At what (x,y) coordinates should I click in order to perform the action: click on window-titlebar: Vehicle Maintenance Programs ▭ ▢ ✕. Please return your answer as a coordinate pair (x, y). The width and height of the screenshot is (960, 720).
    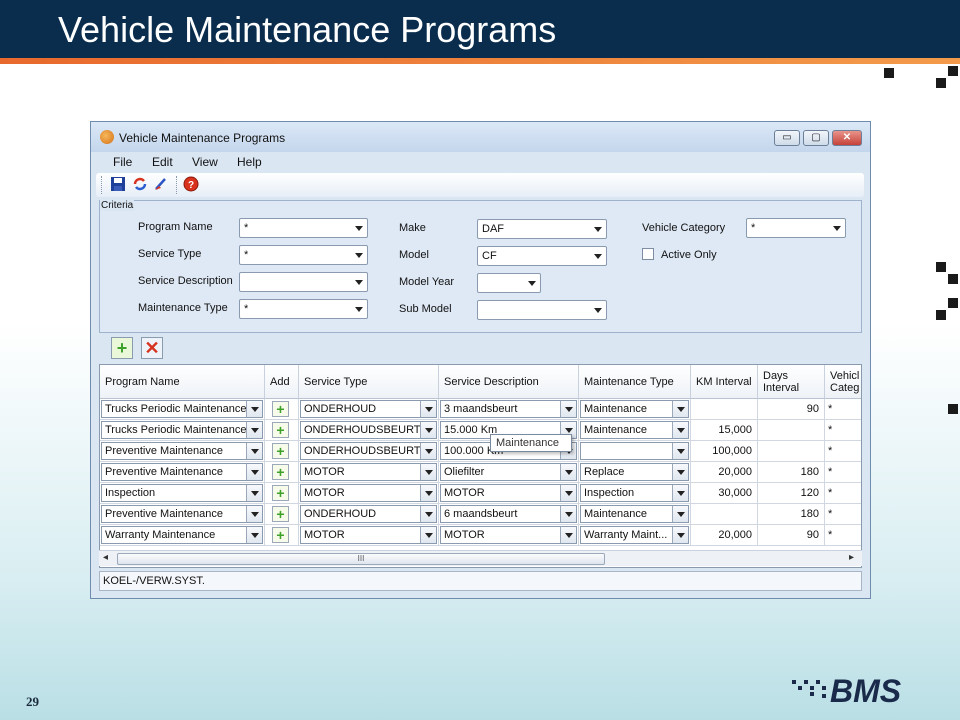
    Looking at the image, I should click on (480, 137).